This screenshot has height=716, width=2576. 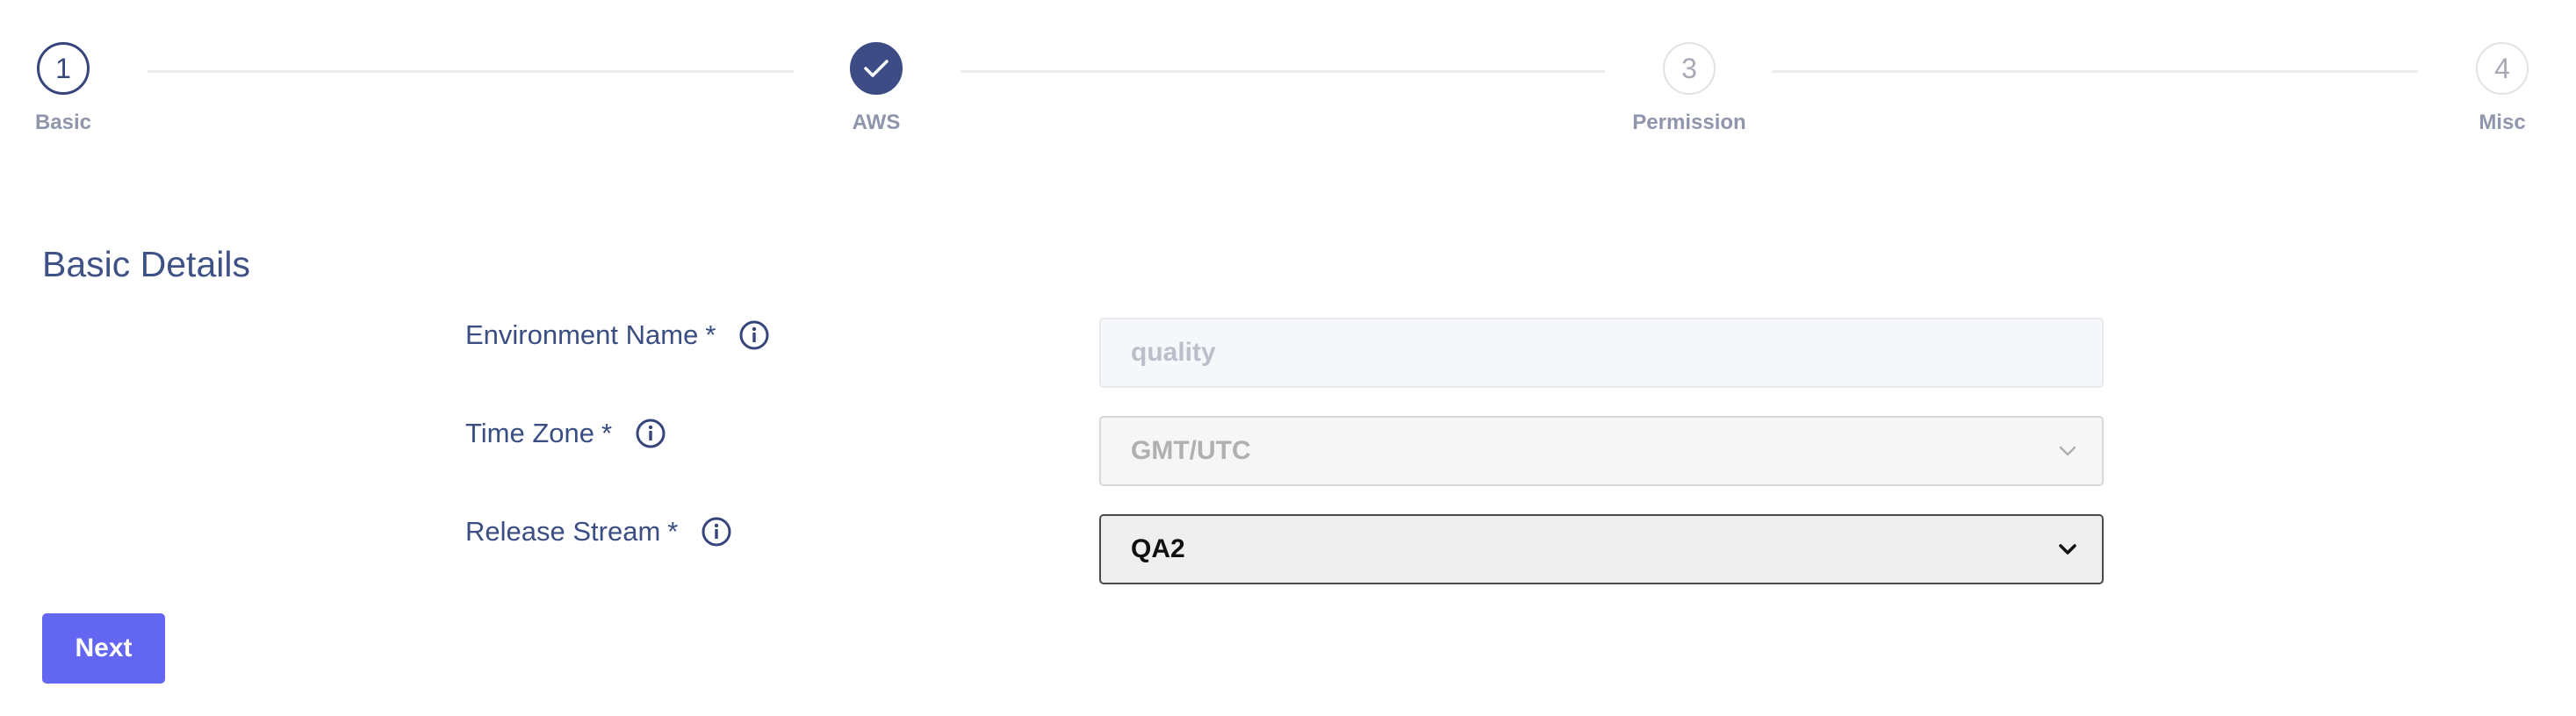 I want to click on release-stream-label: Release Stream *, so click(x=598, y=532).